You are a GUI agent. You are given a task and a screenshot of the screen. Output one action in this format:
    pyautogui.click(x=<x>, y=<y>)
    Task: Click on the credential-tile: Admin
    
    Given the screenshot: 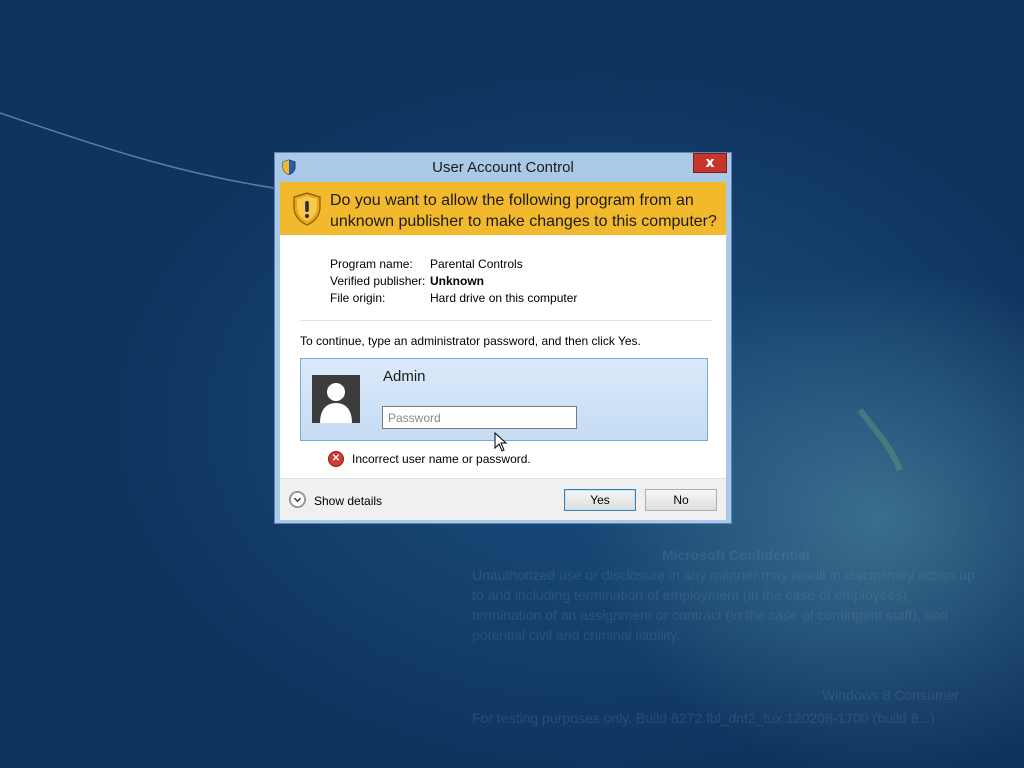 What is the action you would take?
    pyautogui.click(x=504, y=399)
    